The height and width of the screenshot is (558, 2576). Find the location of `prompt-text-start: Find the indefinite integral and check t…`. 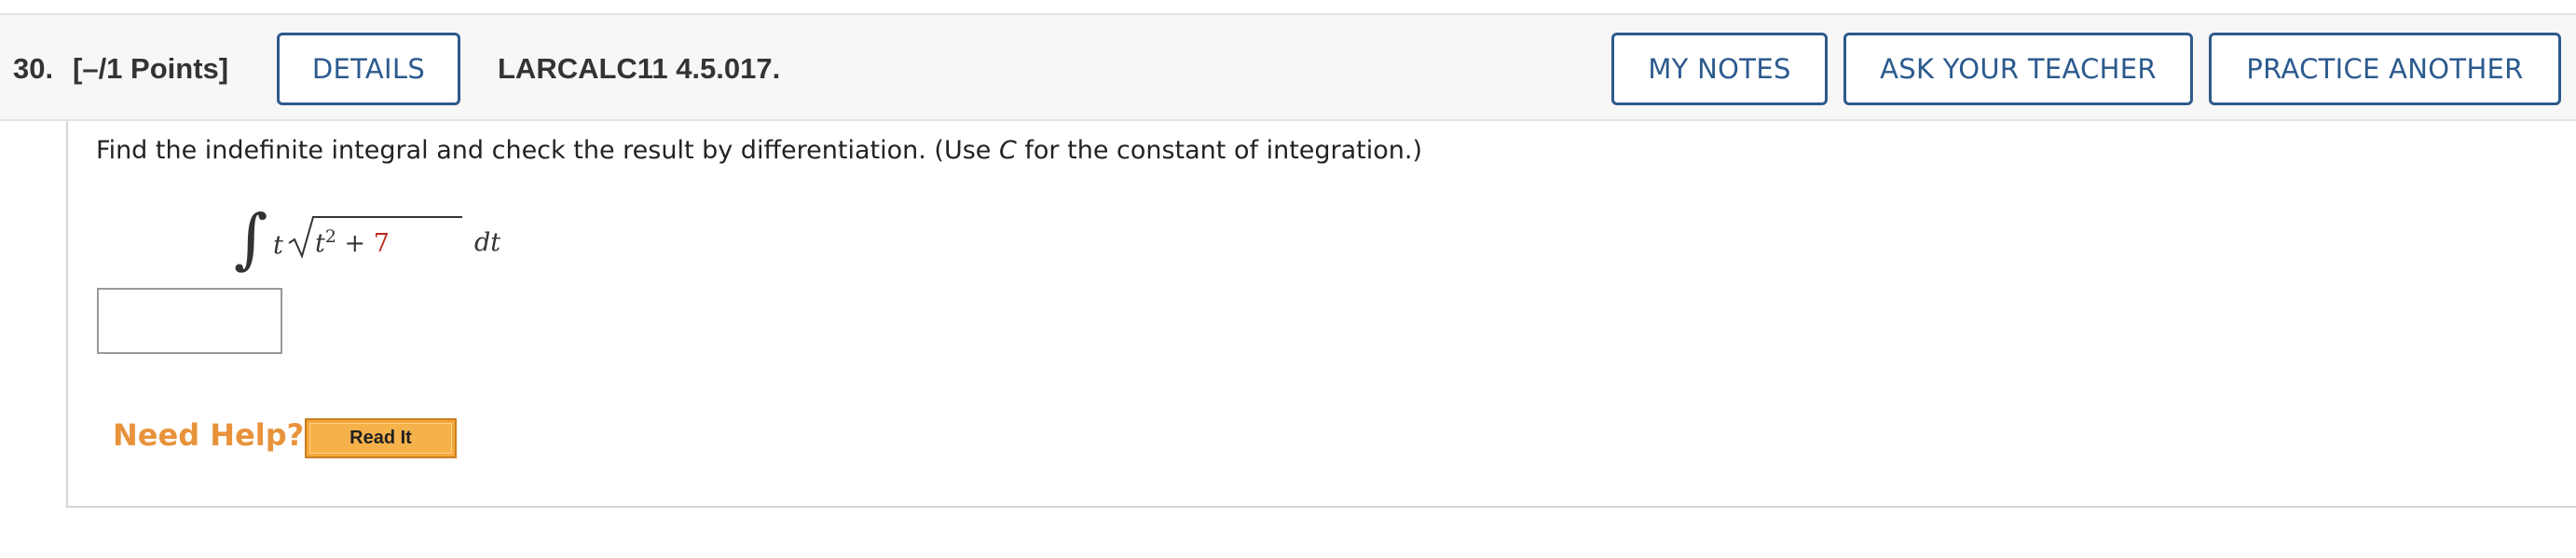

prompt-text-start: Find the indefinite integral and check t… is located at coordinates (547, 151).